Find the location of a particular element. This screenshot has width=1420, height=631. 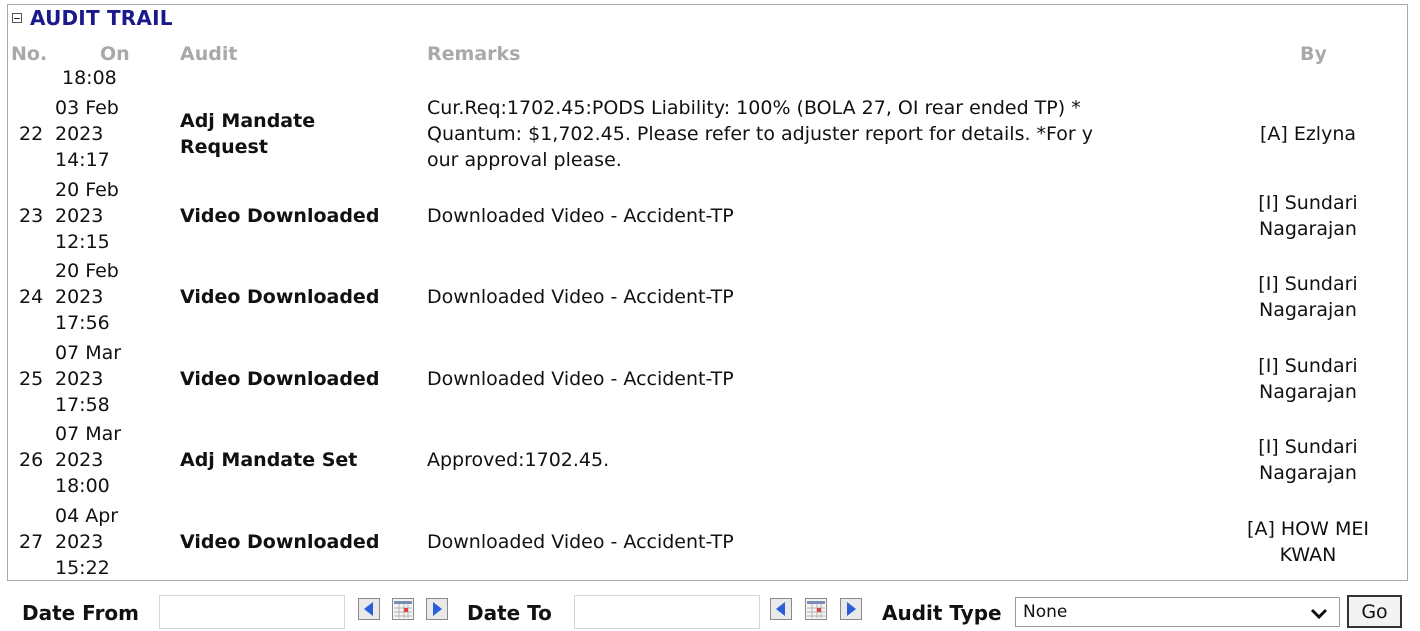

col-header-audit: Audit is located at coordinates (209, 54).